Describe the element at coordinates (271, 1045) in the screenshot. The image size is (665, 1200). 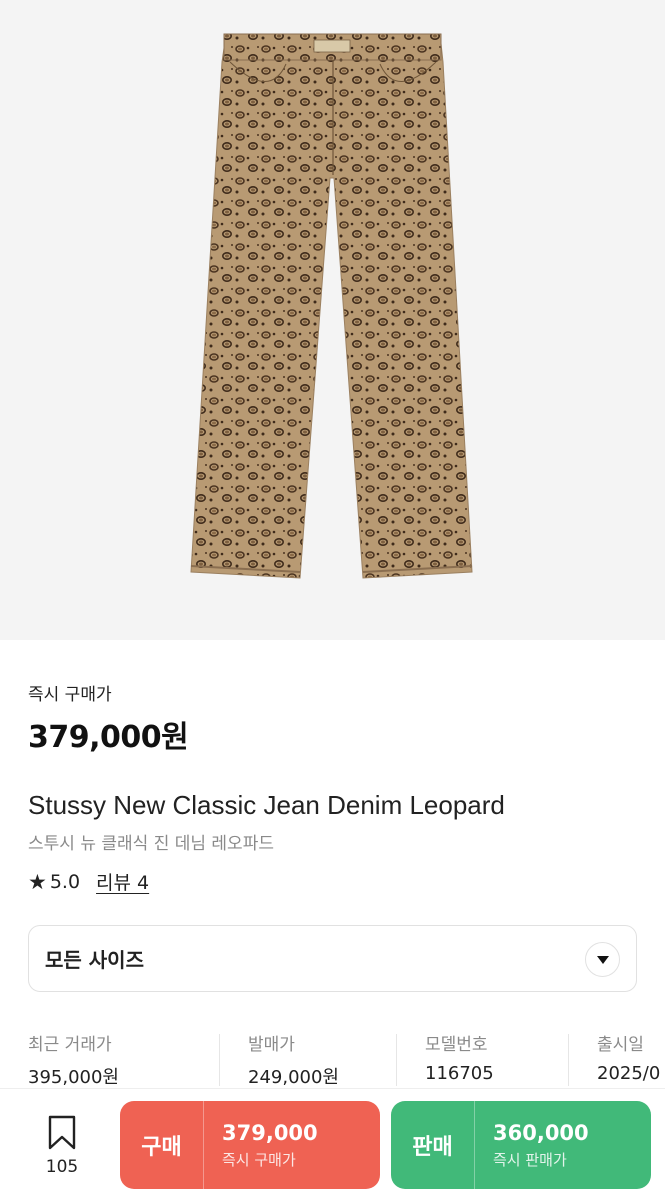
I see `stat-label: 발매가` at that location.